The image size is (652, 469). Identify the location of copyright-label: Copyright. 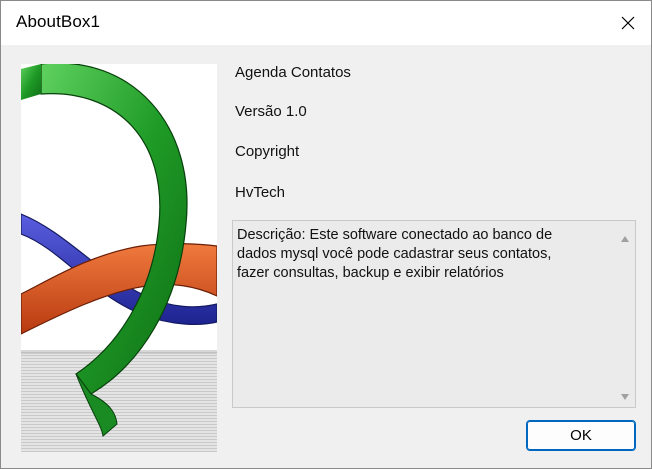
(267, 151).